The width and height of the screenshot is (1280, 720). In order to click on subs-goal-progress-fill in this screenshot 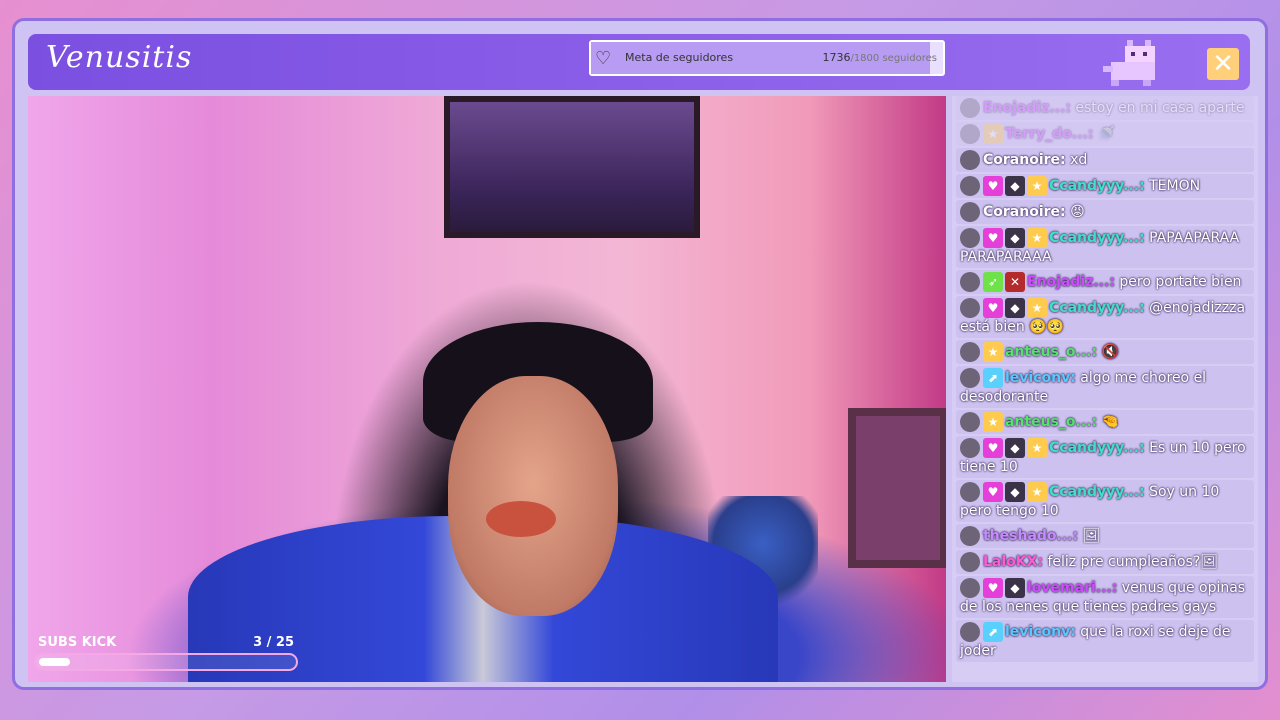, I will do `click(55, 662)`.